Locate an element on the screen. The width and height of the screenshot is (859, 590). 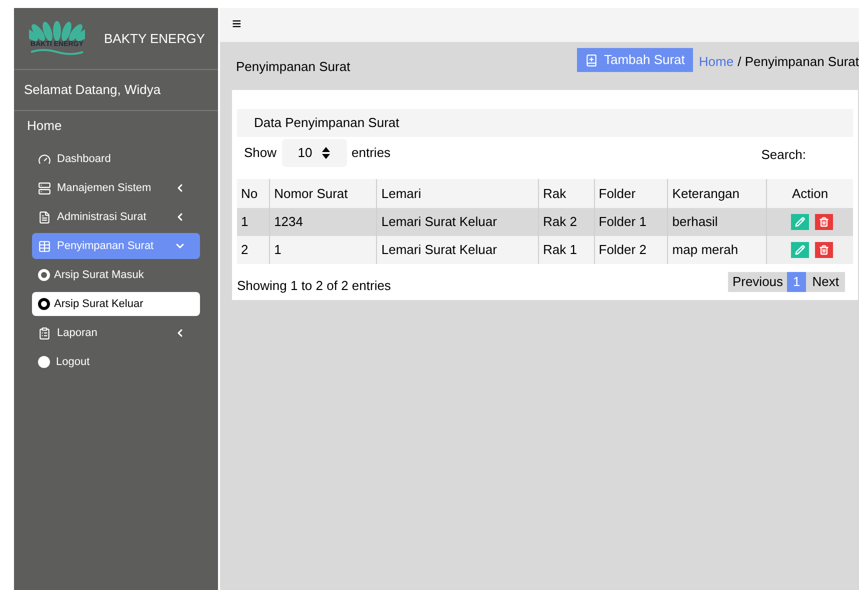
show-label: Show is located at coordinates (260, 153).